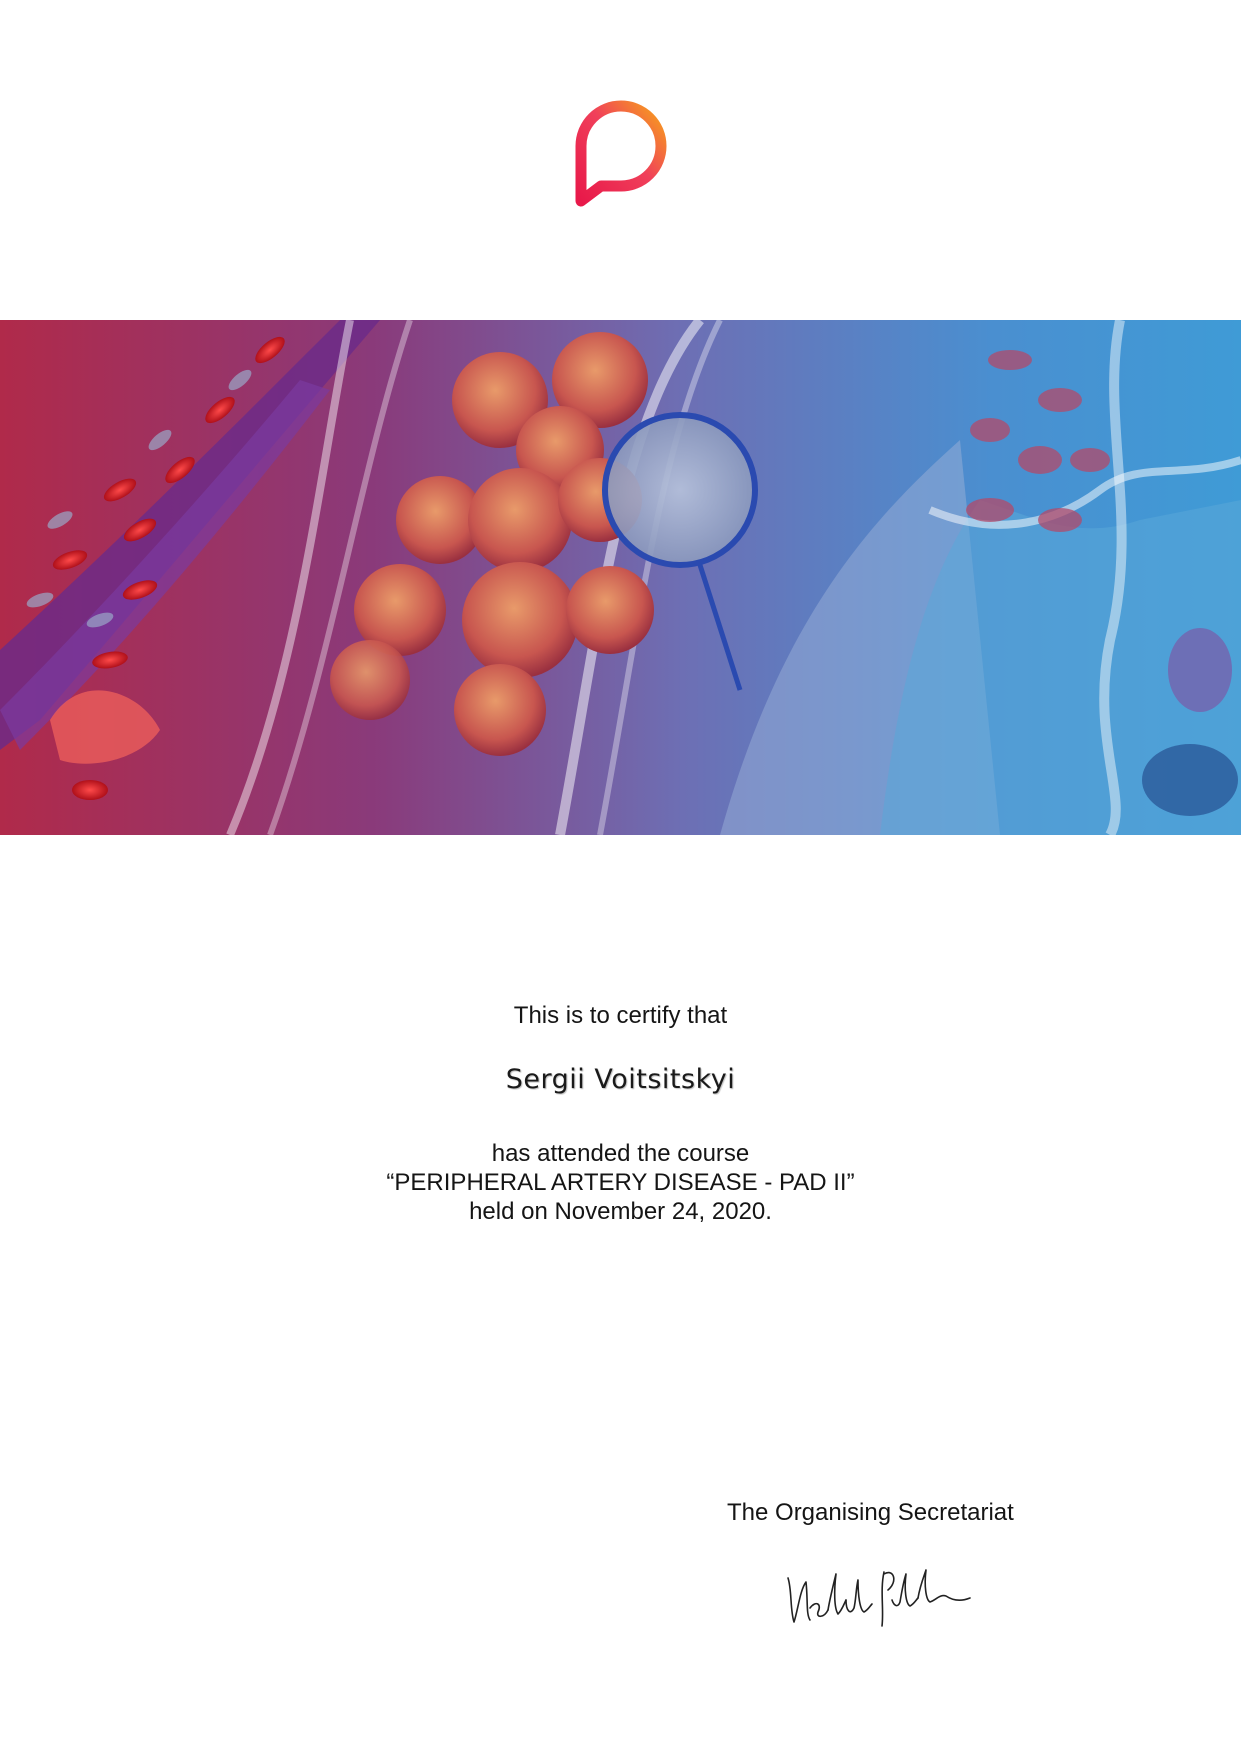 This screenshot has height=1754, width=1241. Describe the element at coordinates (880, 1595) in the screenshot. I see `handwritten-signature` at that location.